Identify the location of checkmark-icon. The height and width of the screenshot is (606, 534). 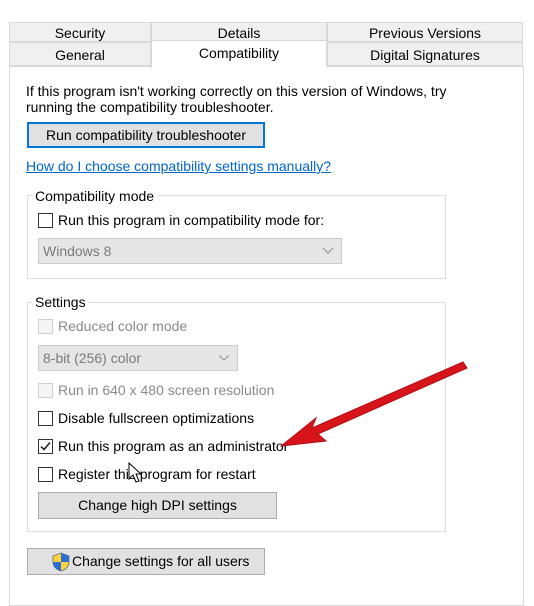
(45, 446).